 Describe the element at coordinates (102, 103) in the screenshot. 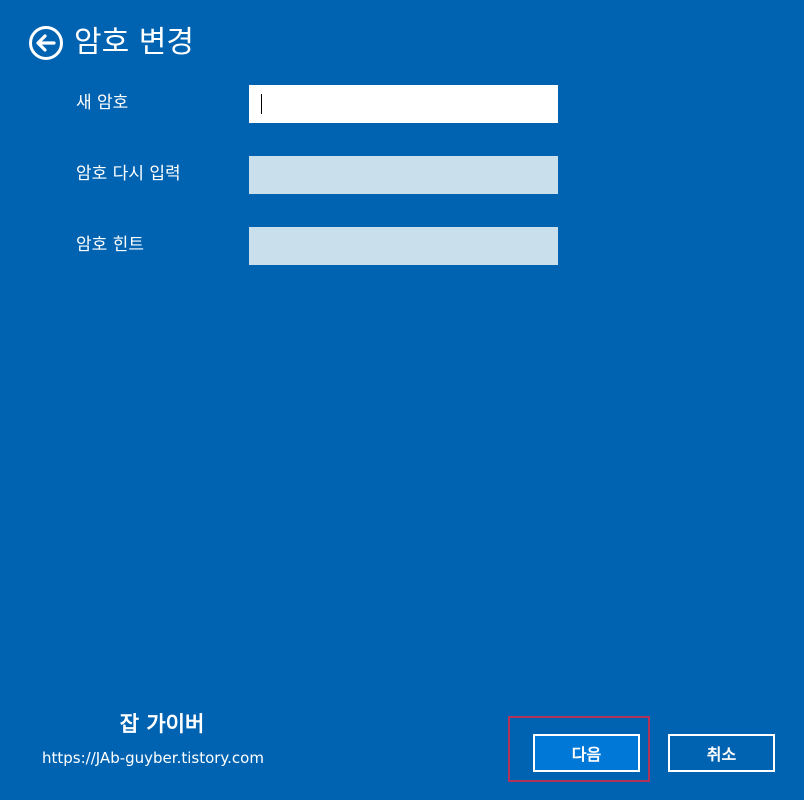

I see `new-password-label: 새 암호` at that location.